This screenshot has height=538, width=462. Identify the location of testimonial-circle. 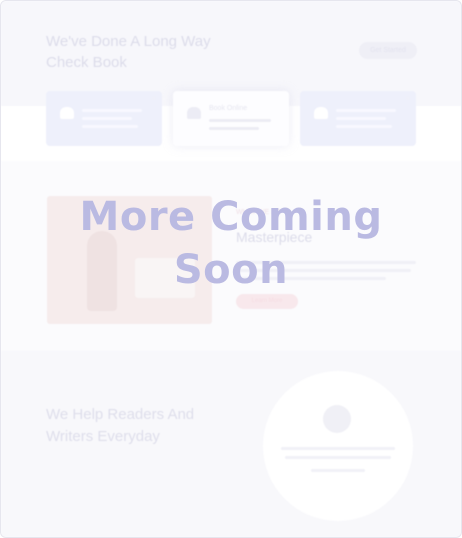
(338, 446).